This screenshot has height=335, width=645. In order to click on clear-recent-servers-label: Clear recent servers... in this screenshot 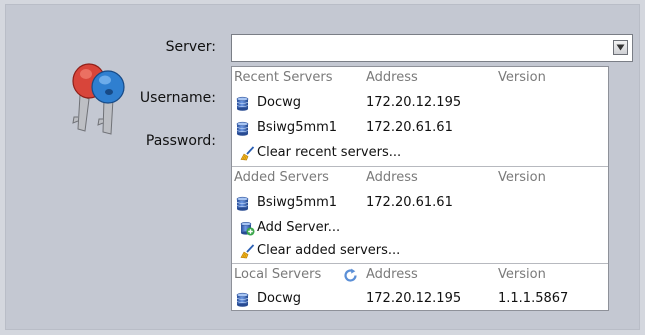, I will do `click(329, 152)`.